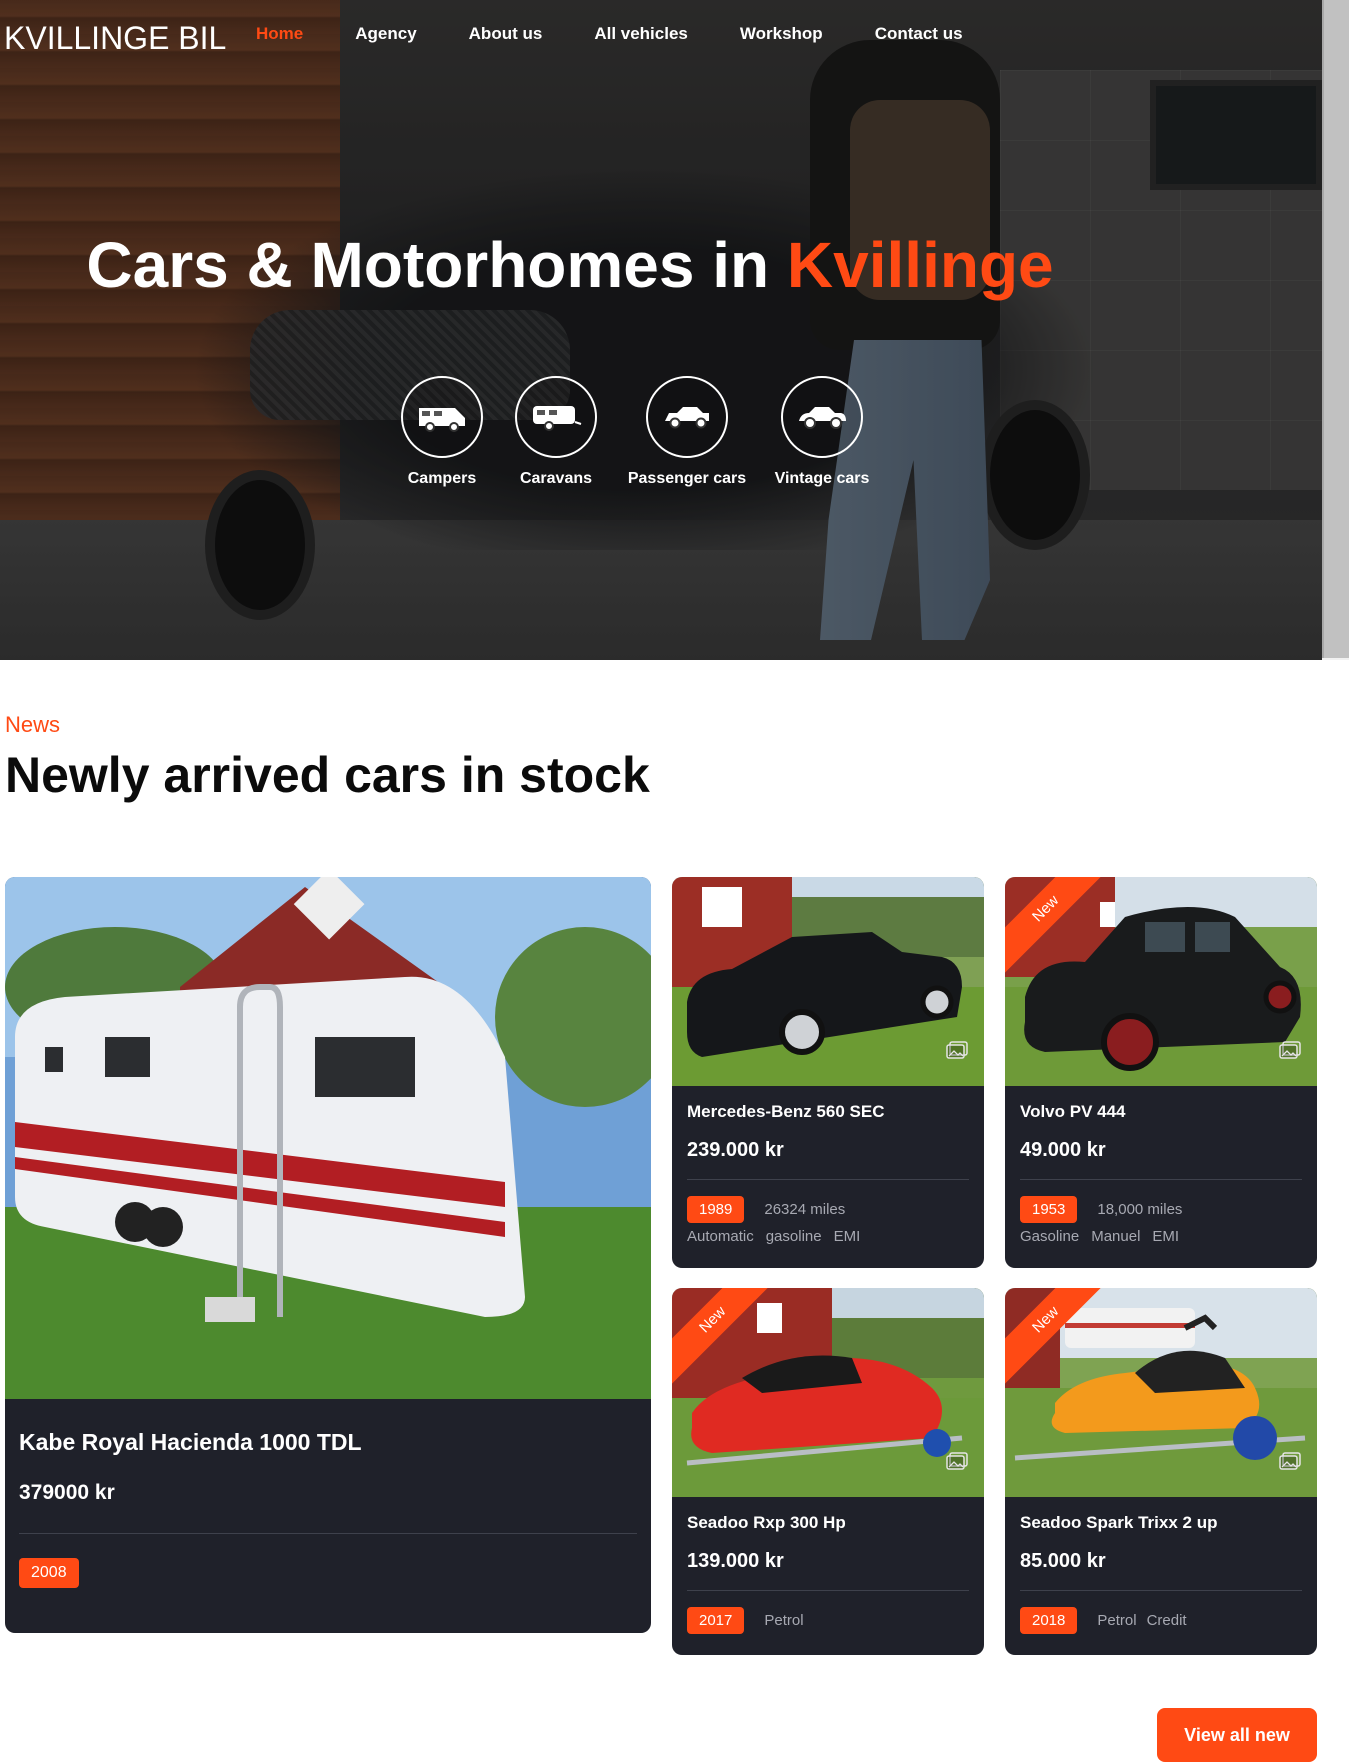 The height and width of the screenshot is (1764, 1349). I want to click on vehicle-mileage: 18,000 miles, so click(1140, 1209).